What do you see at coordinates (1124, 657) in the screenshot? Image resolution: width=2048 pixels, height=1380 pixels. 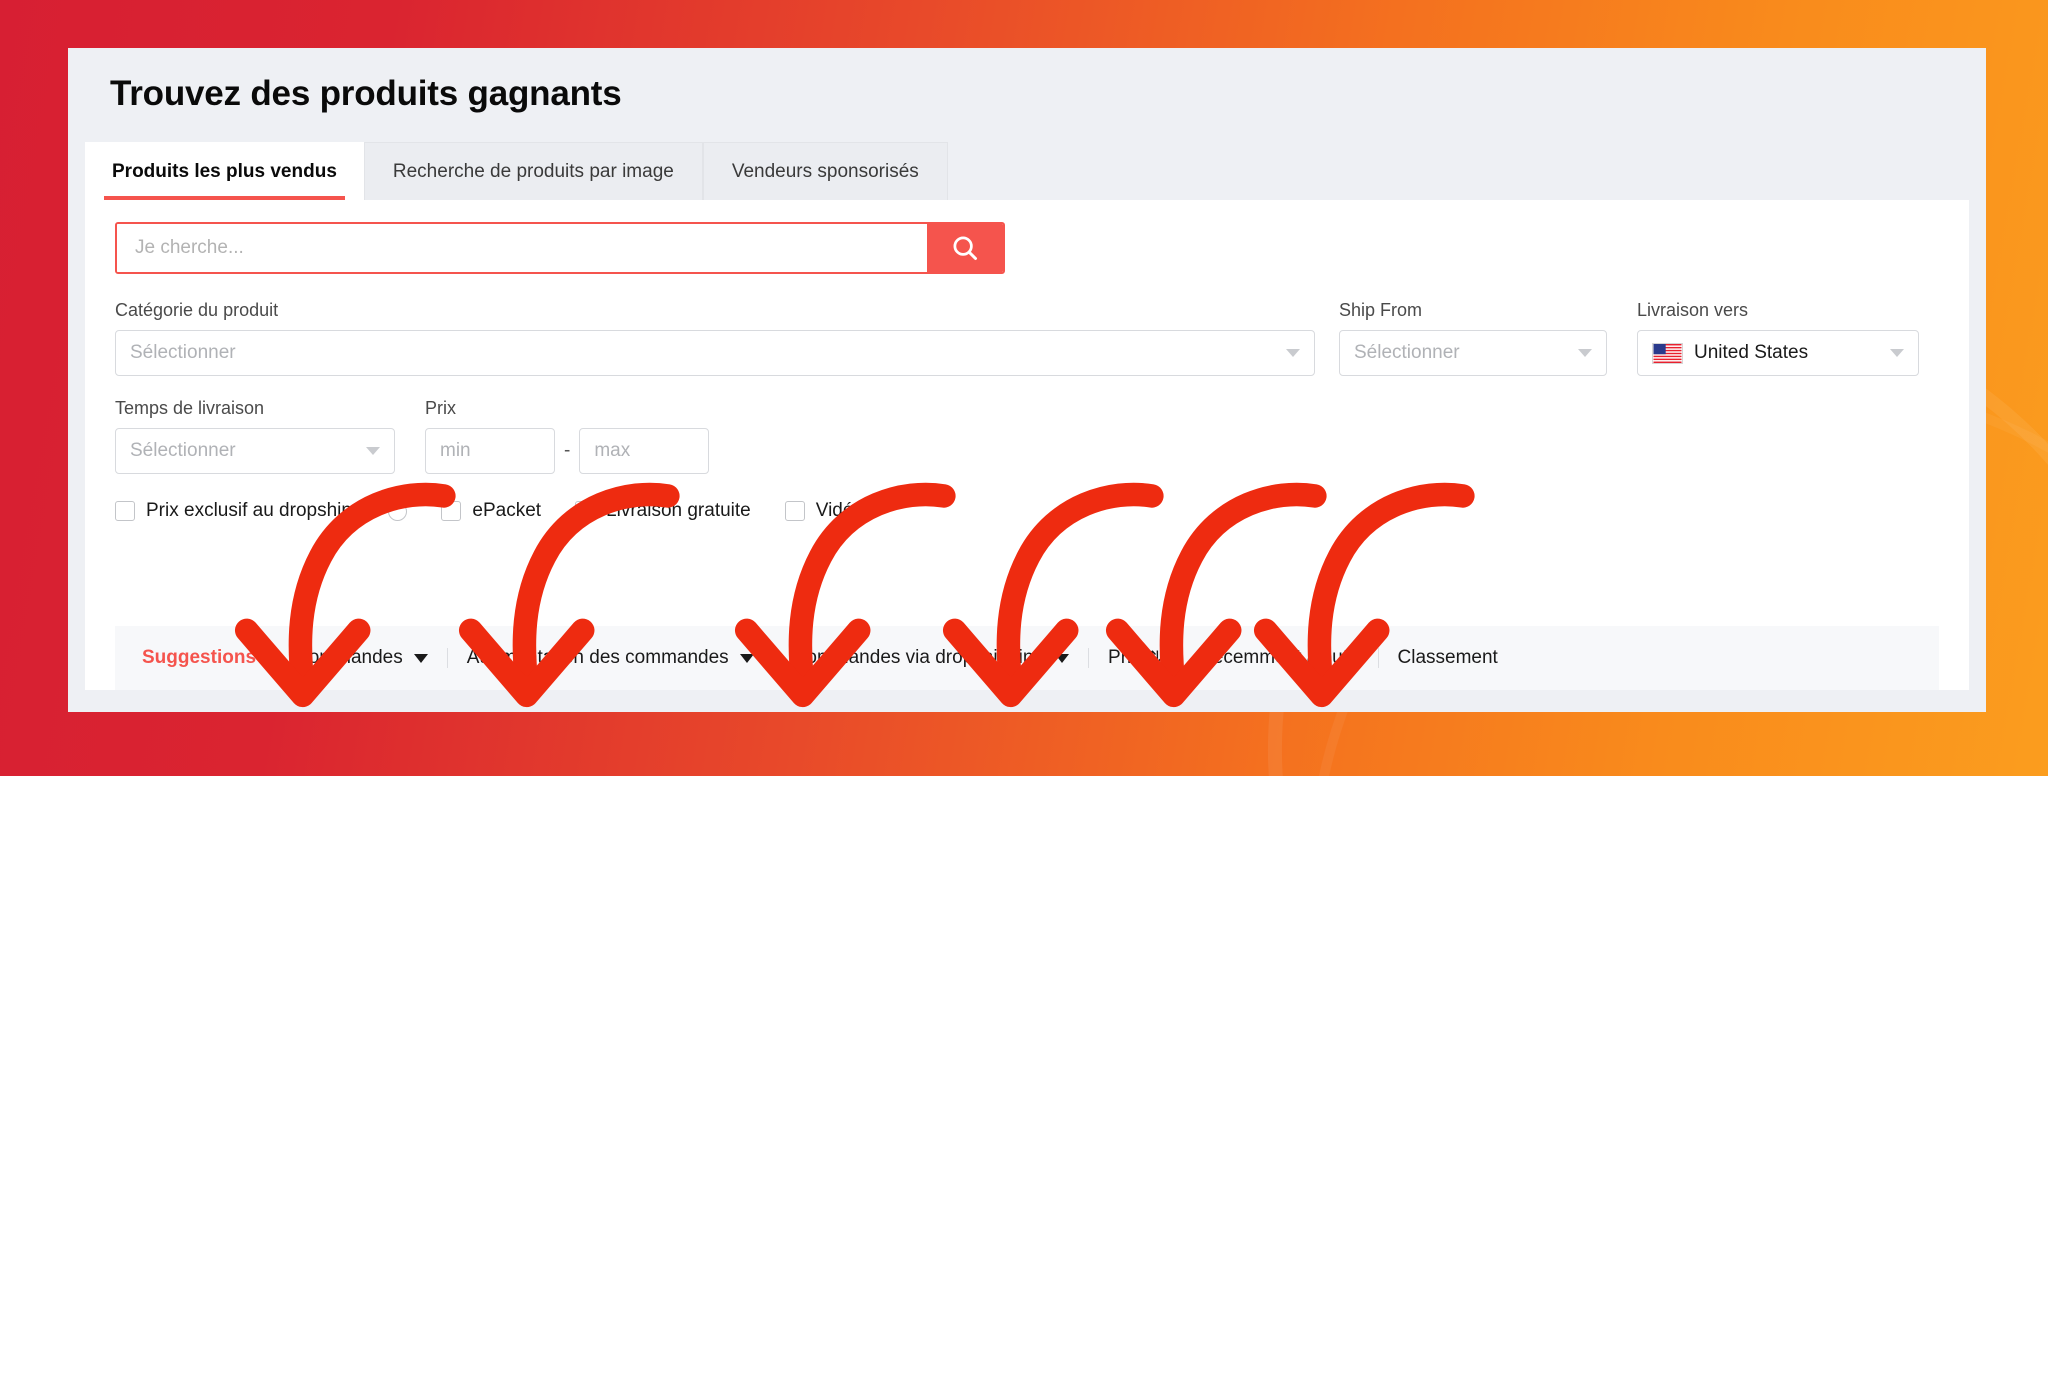 I see `sort-label: Prix` at bounding box center [1124, 657].